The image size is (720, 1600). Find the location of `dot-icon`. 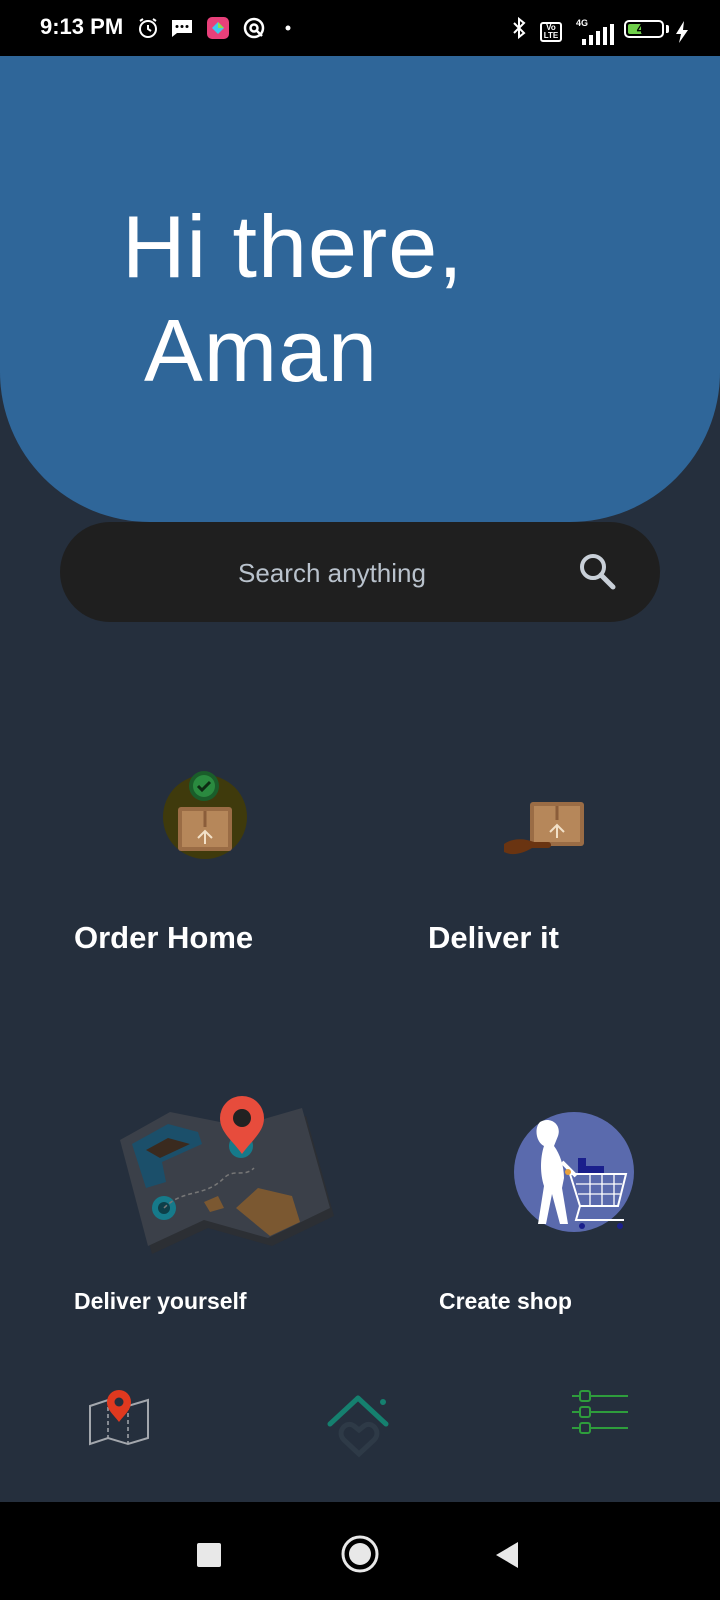

dot-icon is located at coordinates (288, 28).